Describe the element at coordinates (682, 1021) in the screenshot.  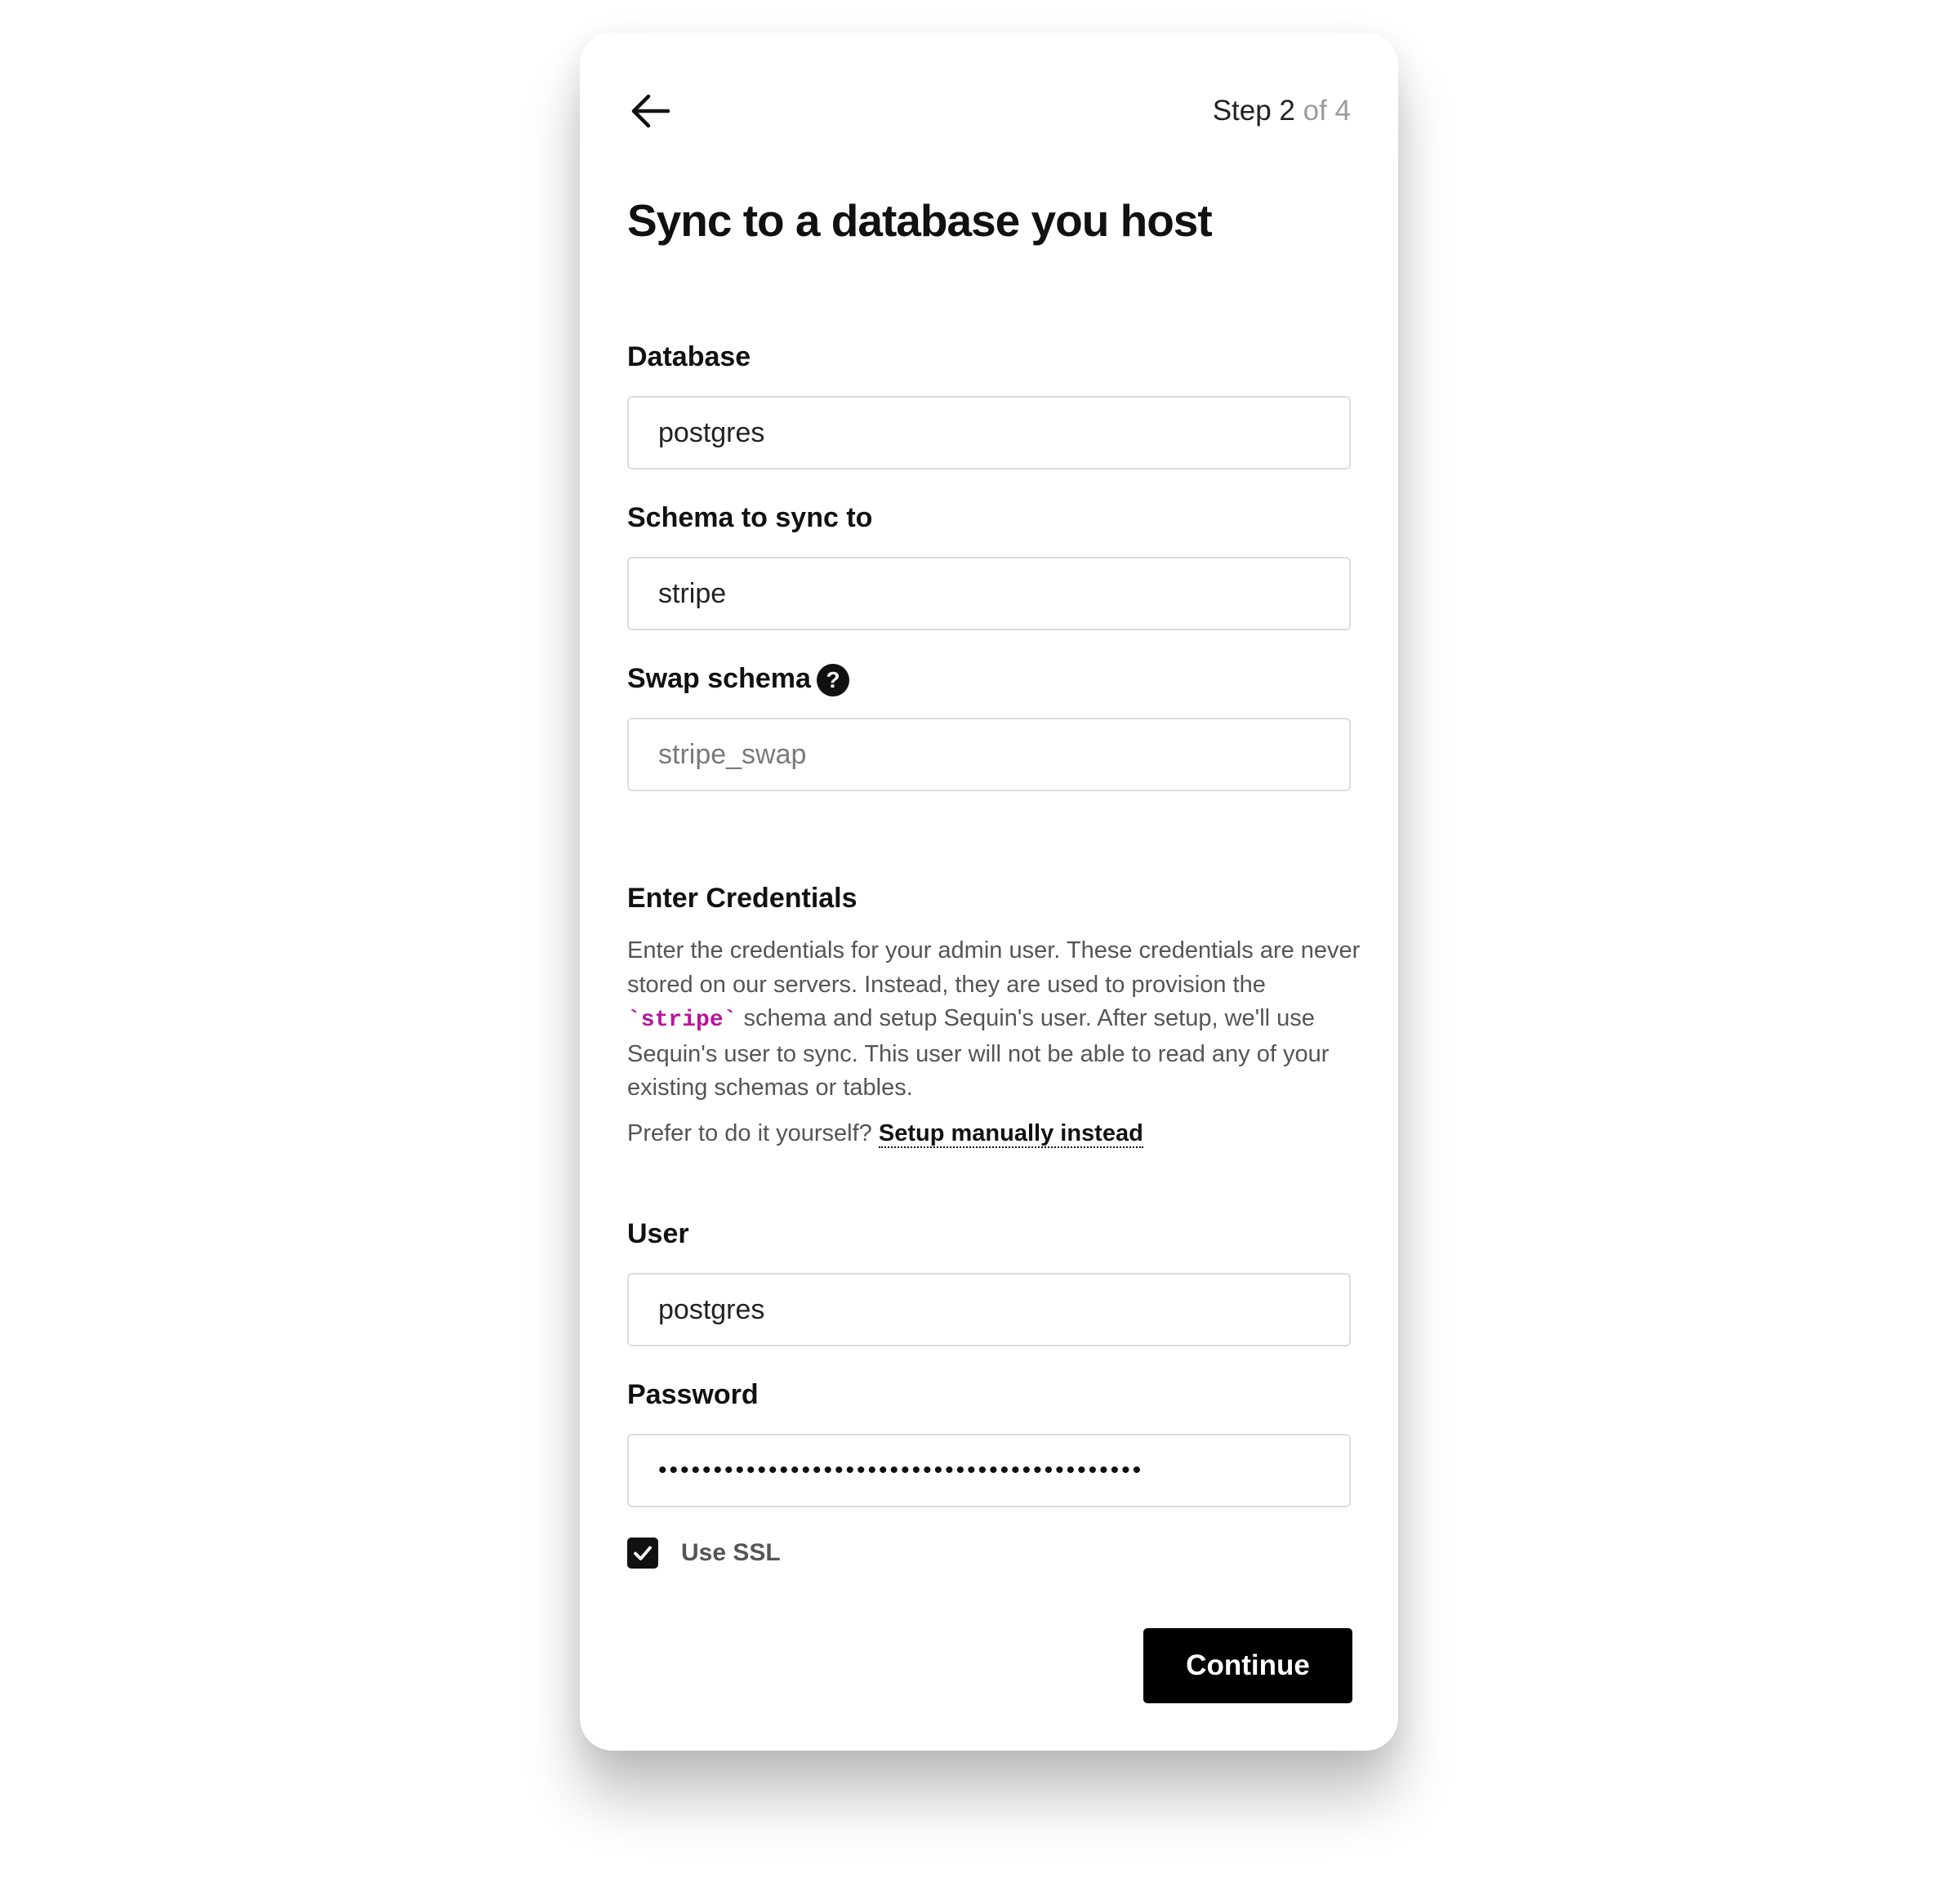
I see `schema-code: `stripe`` at that location.